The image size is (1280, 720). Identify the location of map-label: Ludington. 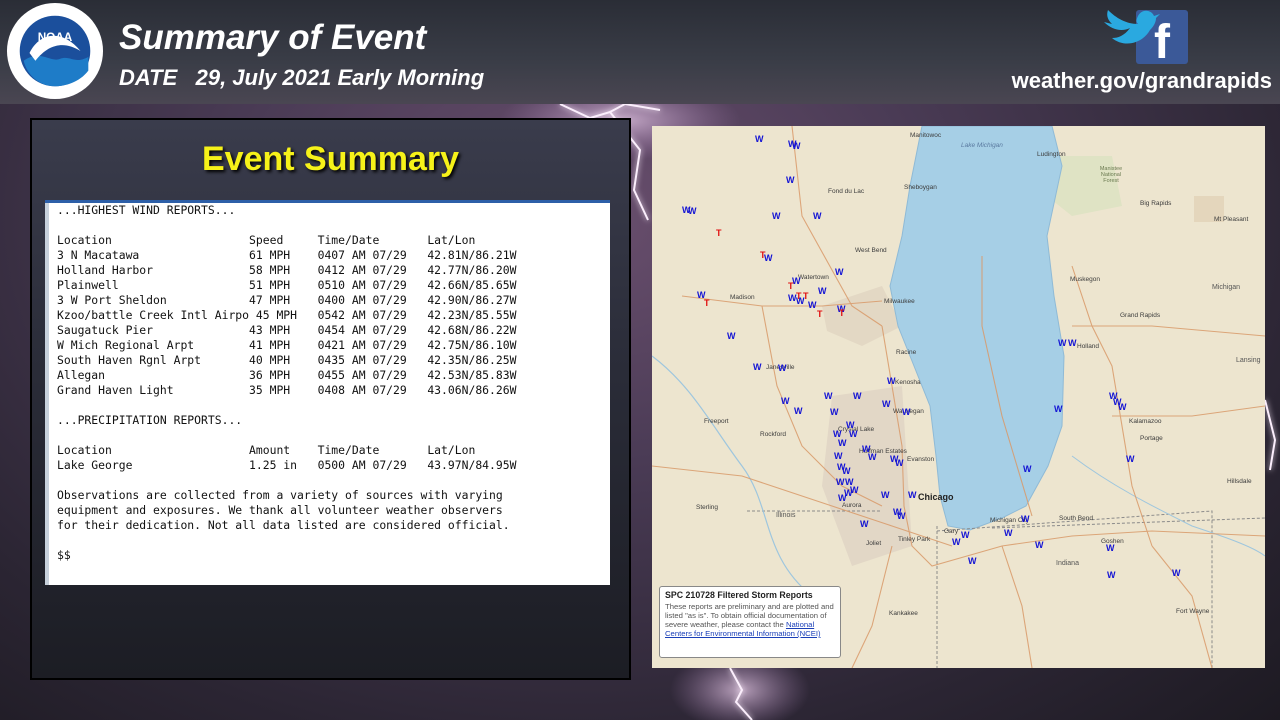
(1051, 154).